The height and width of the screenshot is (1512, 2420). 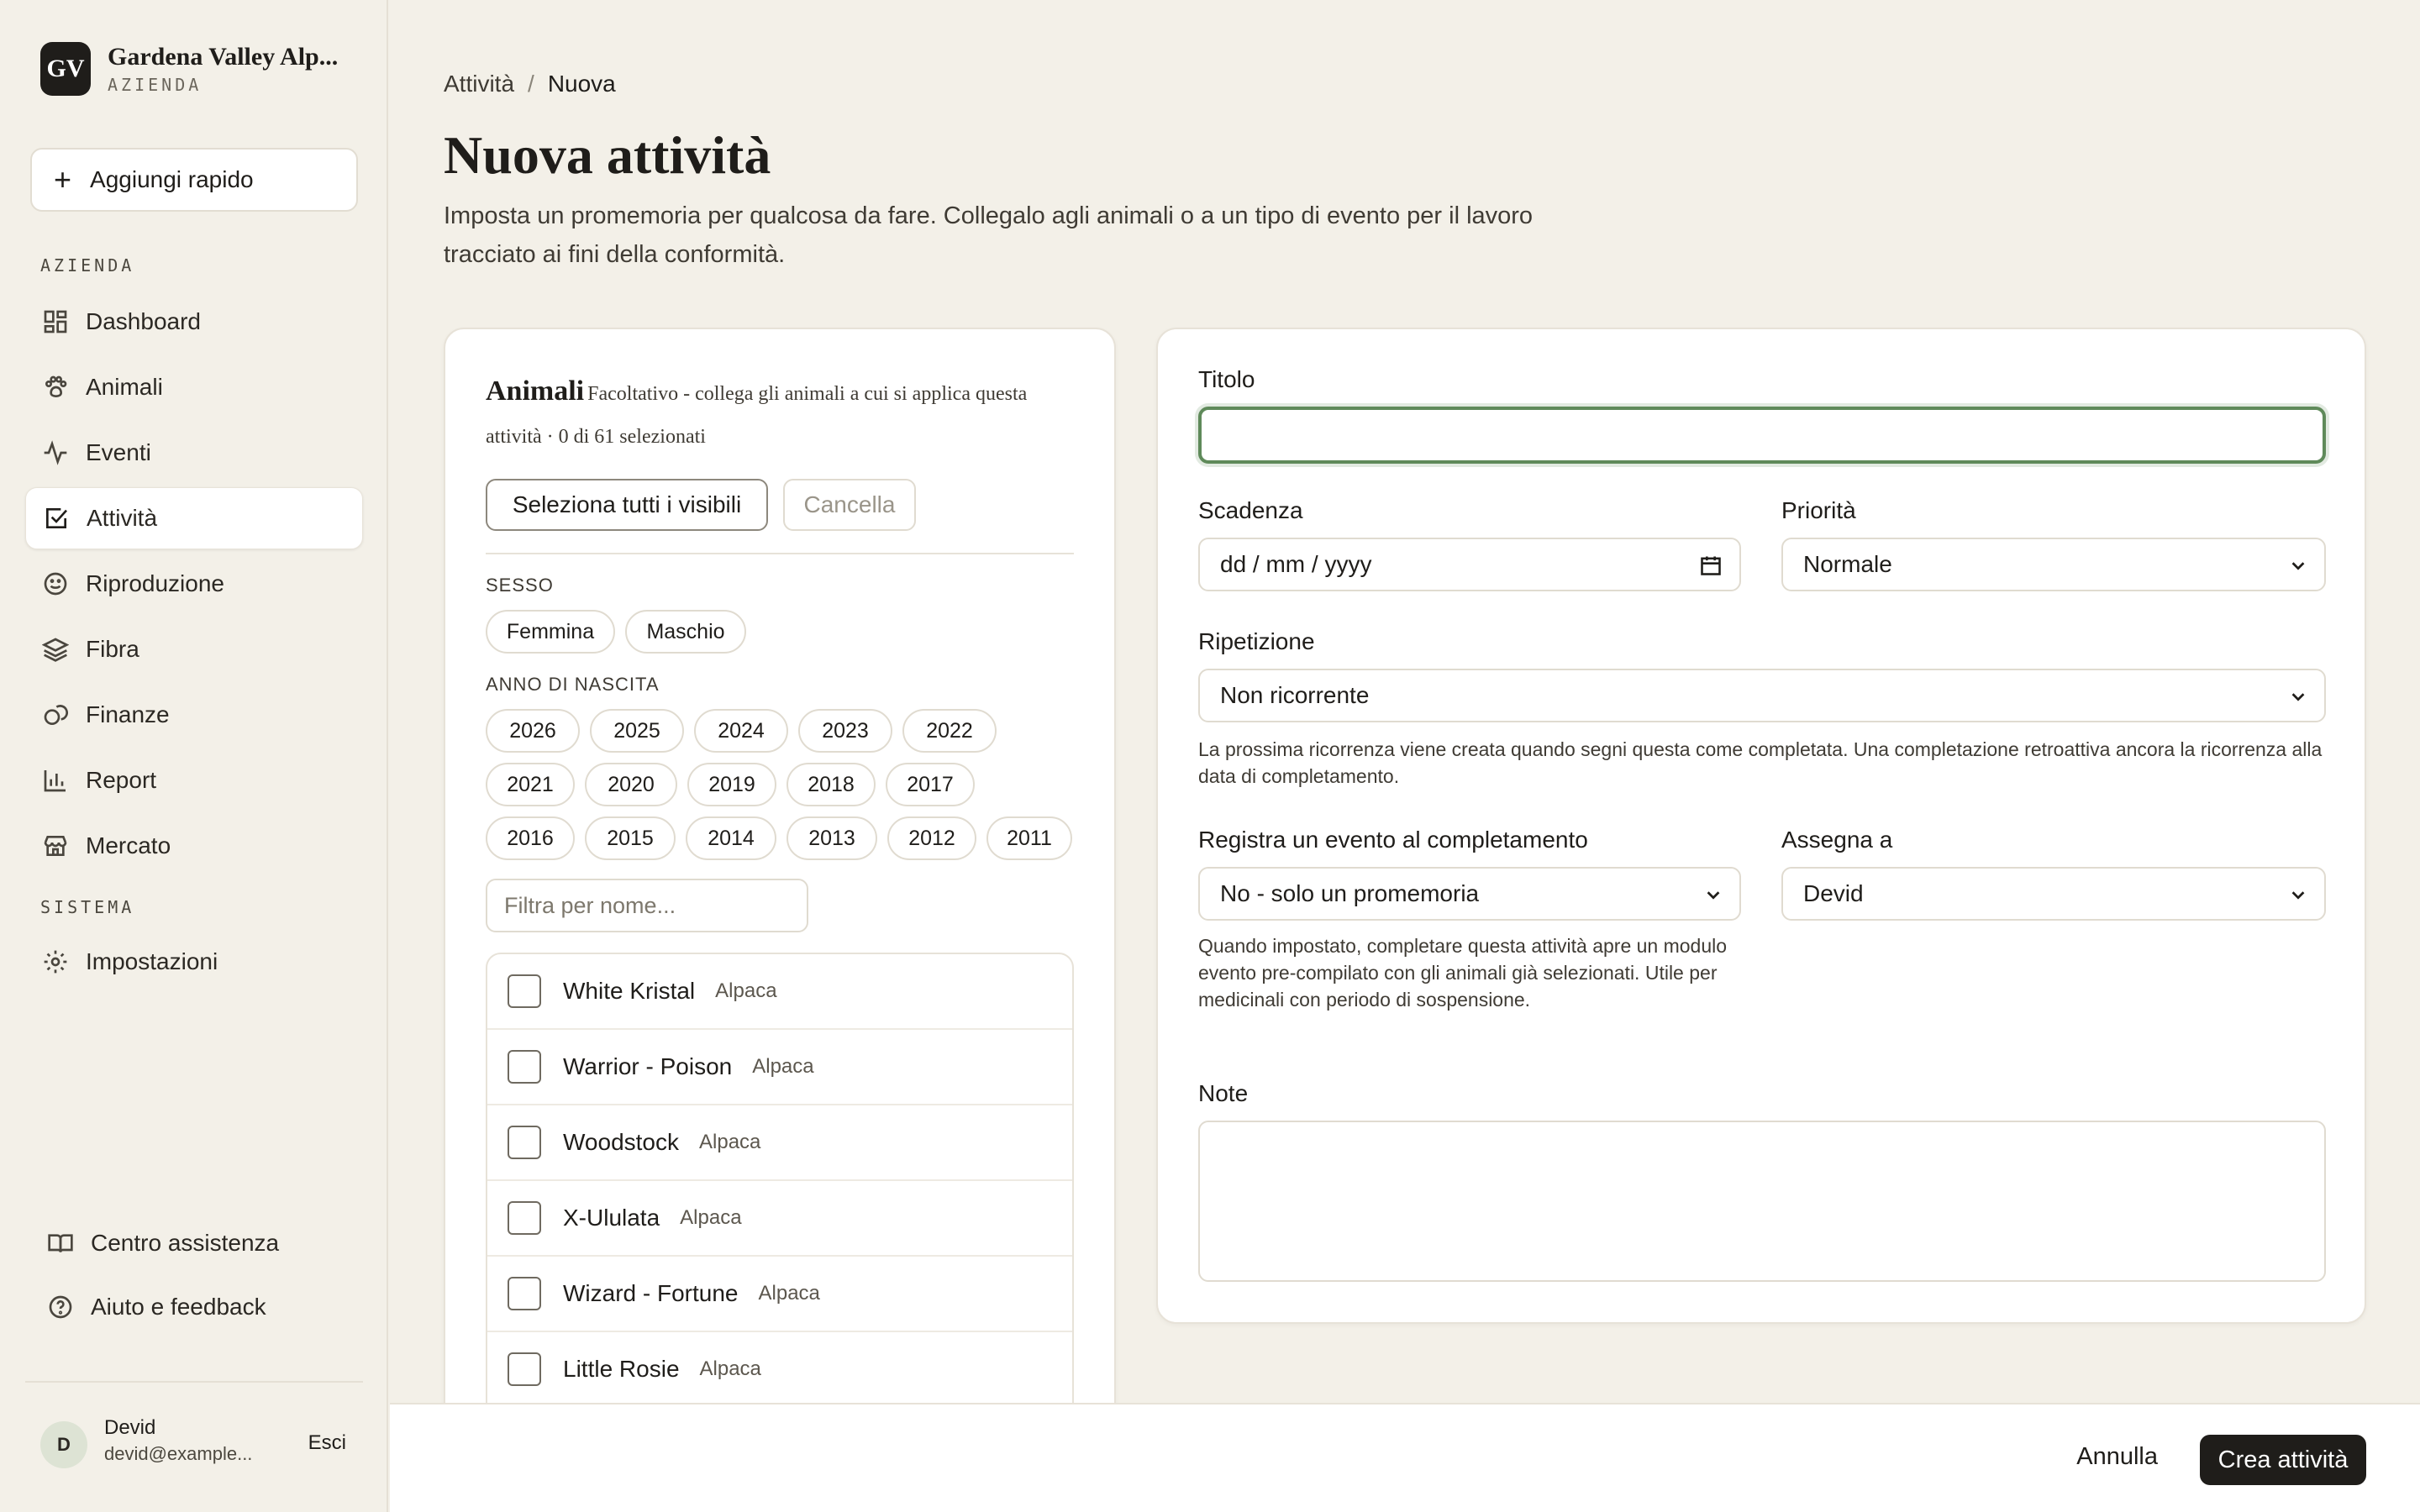 I want to click on chip-year: 2025, so click(x=637, y=731).